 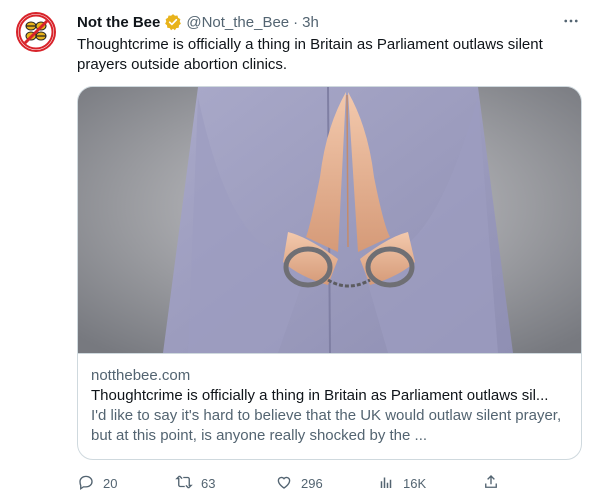 I want to click on timestamp: 3h, so click(x=310, y=22).